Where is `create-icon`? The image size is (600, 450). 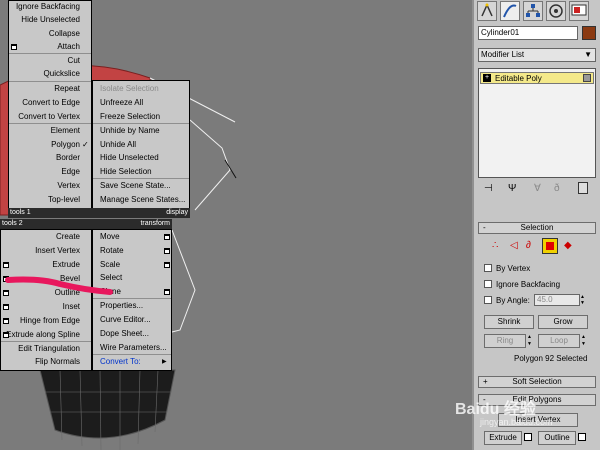 create-icon is located at coordinates (487, 10).